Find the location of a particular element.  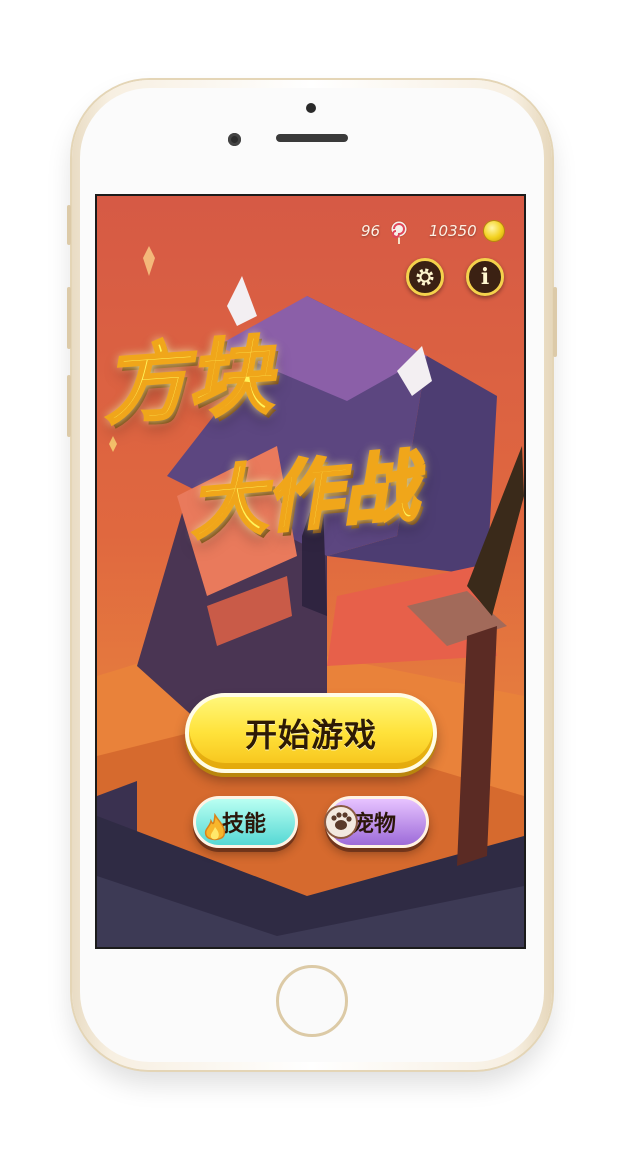

earpiece-speaker is located at coordinates (312, 138).